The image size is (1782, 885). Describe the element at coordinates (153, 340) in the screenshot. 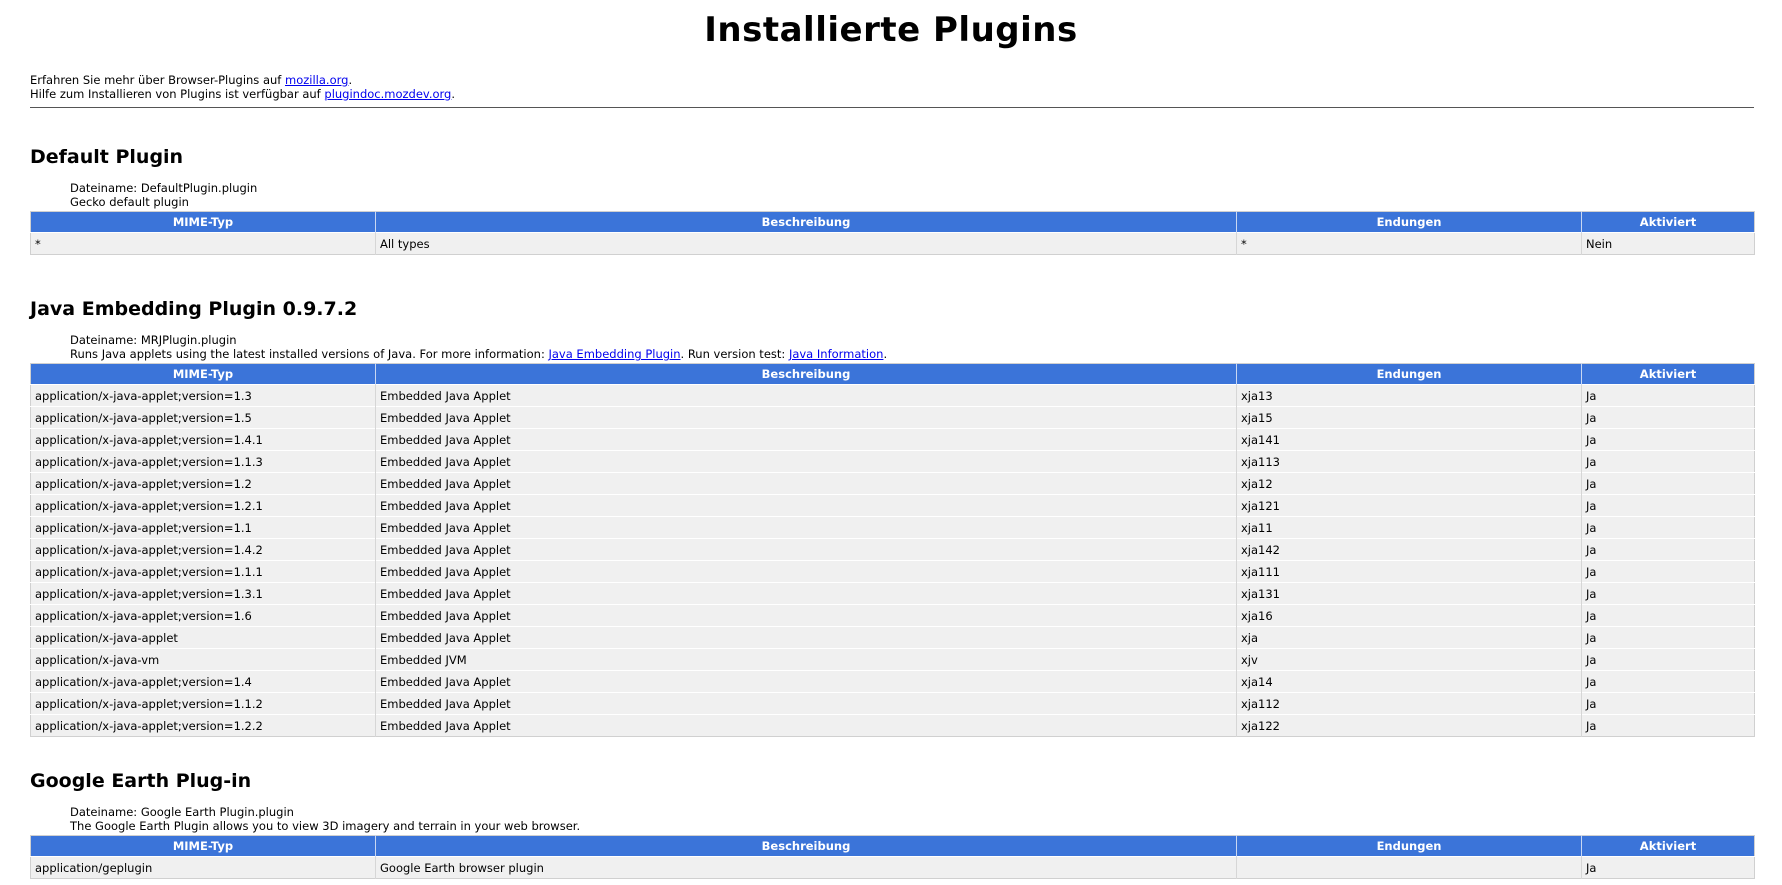

I see `plugin-filename: Dateiname: MRJPlugin.plugin` at that location.